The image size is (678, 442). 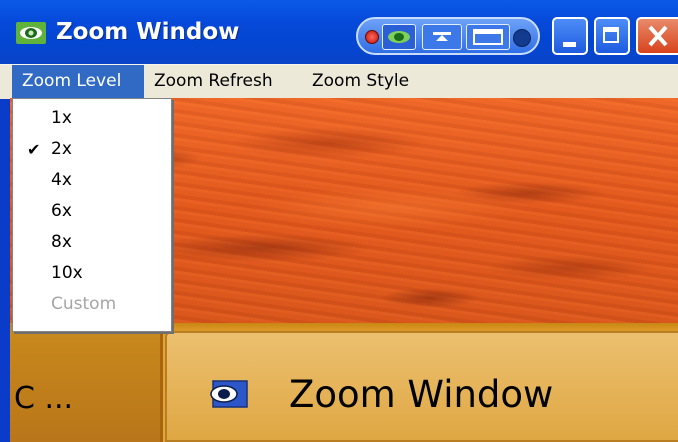 What do you see at coordinates (368, 82) in the screenshot?
I see `menu-zoom-style: Zoom Style` at bounding box center [368, 82].